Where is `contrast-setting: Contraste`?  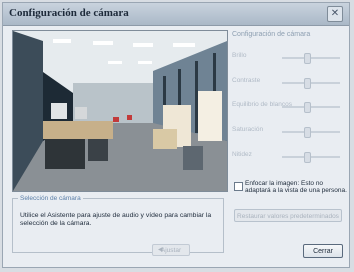
contrast-setting: Contraste is located at coordinates (288, 83).